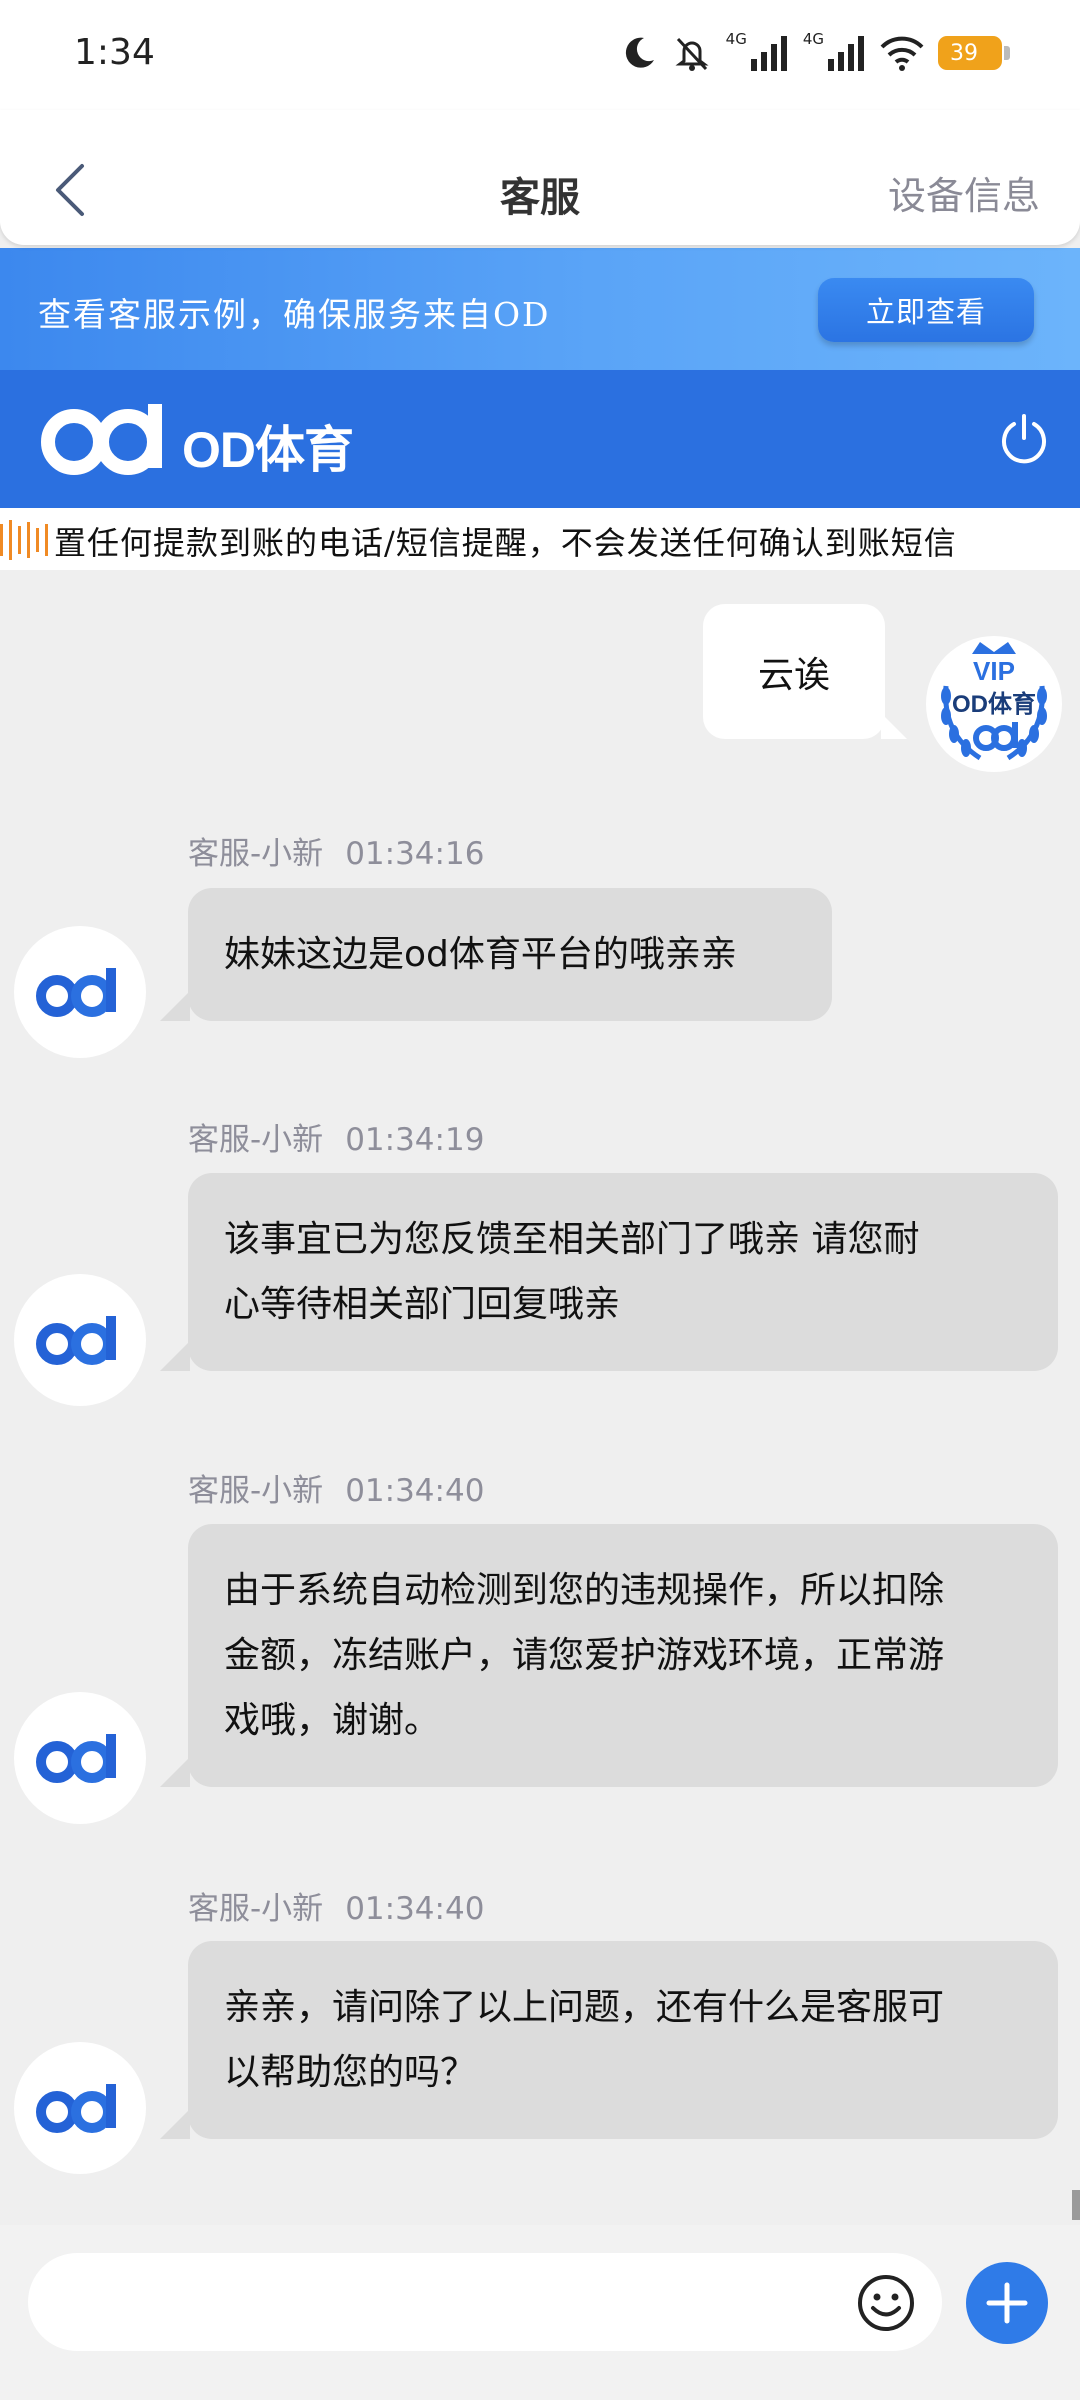  I want to click on notice-banner: 查看客服示例，确保服务来自OD 立即查看, so click(540, 309).